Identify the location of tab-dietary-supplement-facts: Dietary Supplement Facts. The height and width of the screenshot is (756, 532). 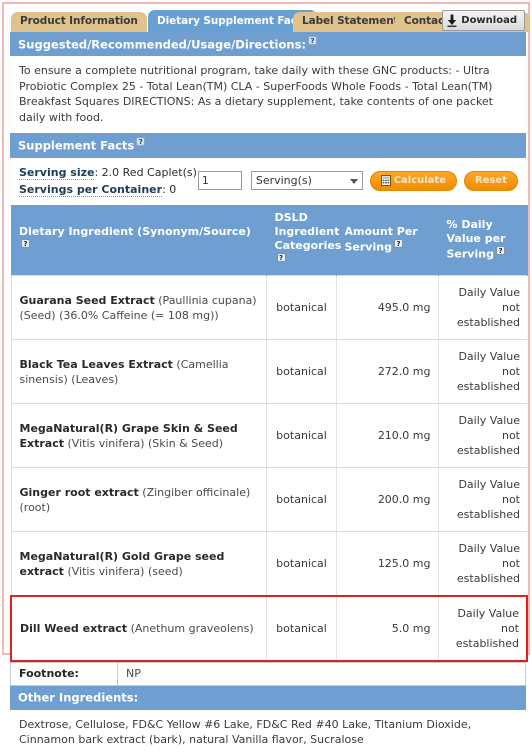
(232, 21).